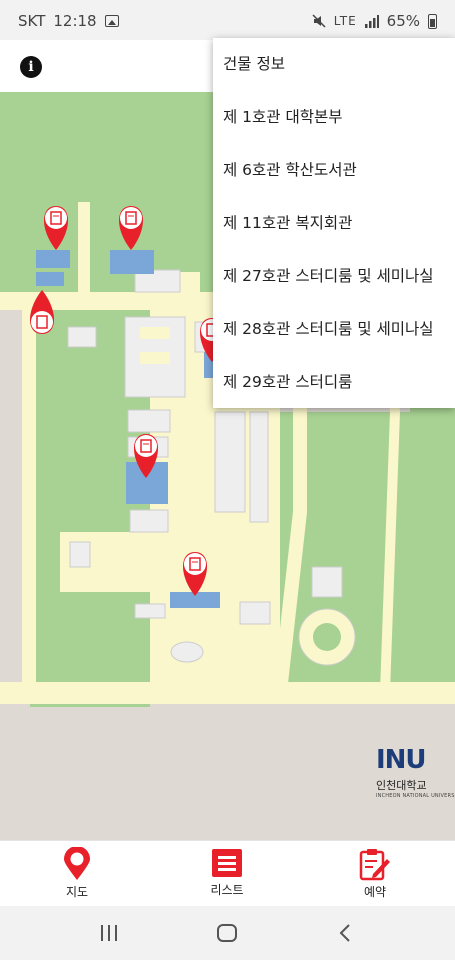 This screenshot has height=960, width=455. I want to click on dropdown-item-building-27: 제 27호관 스터디룸 및 세미나실, so click(334, 276).